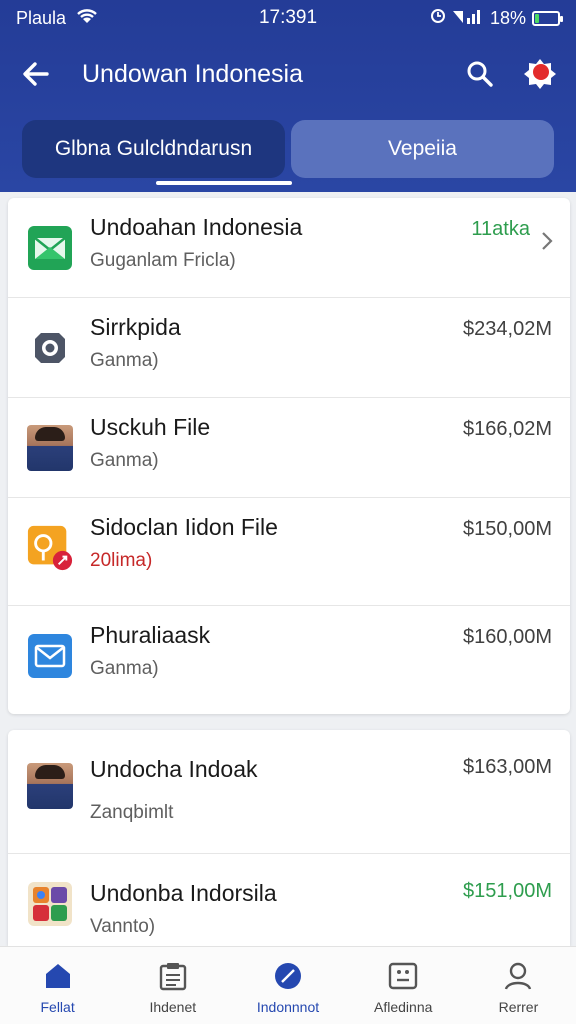 The image size is (576, 1024). Describe the element at coordinates (184, 527) in the screenshot. I see `list-item-title: Sidoclan Iidon File` at that location.